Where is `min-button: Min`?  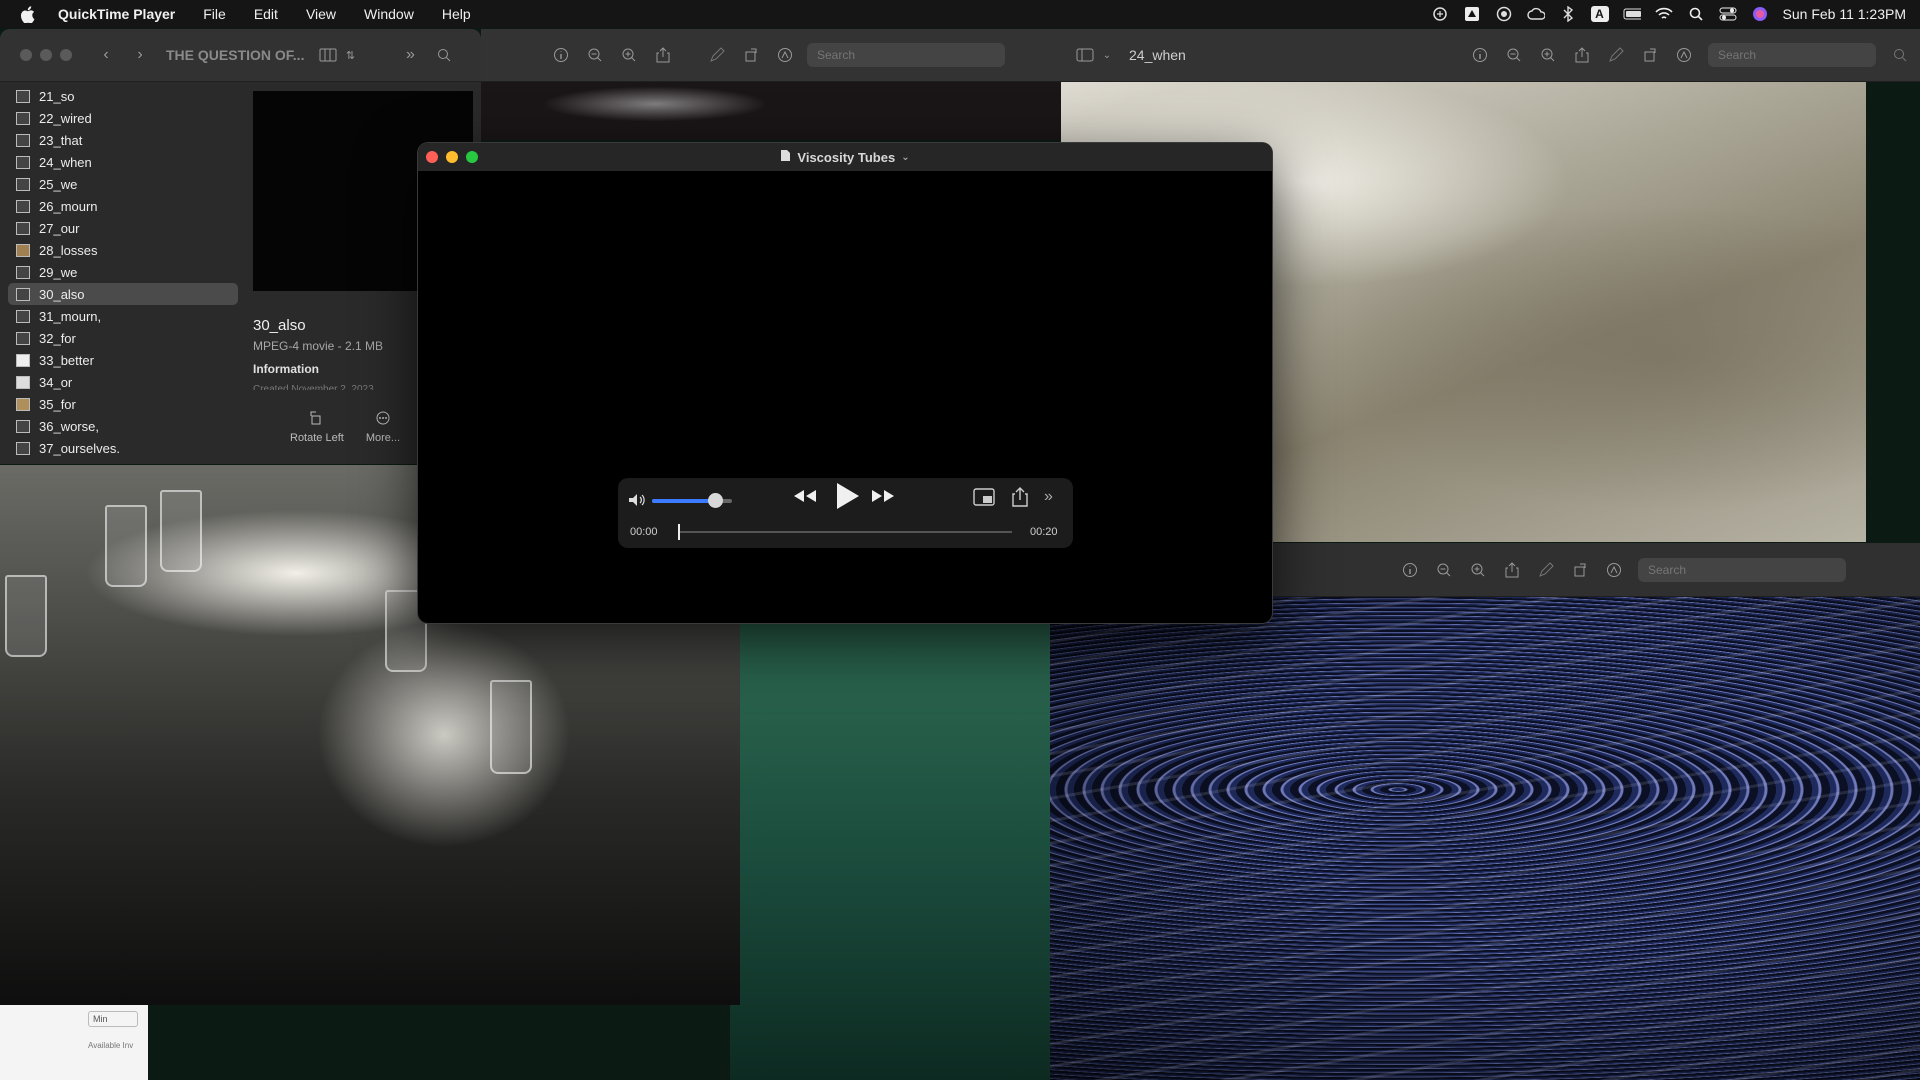
min-button: Min is located at coordinates (113, 1019).